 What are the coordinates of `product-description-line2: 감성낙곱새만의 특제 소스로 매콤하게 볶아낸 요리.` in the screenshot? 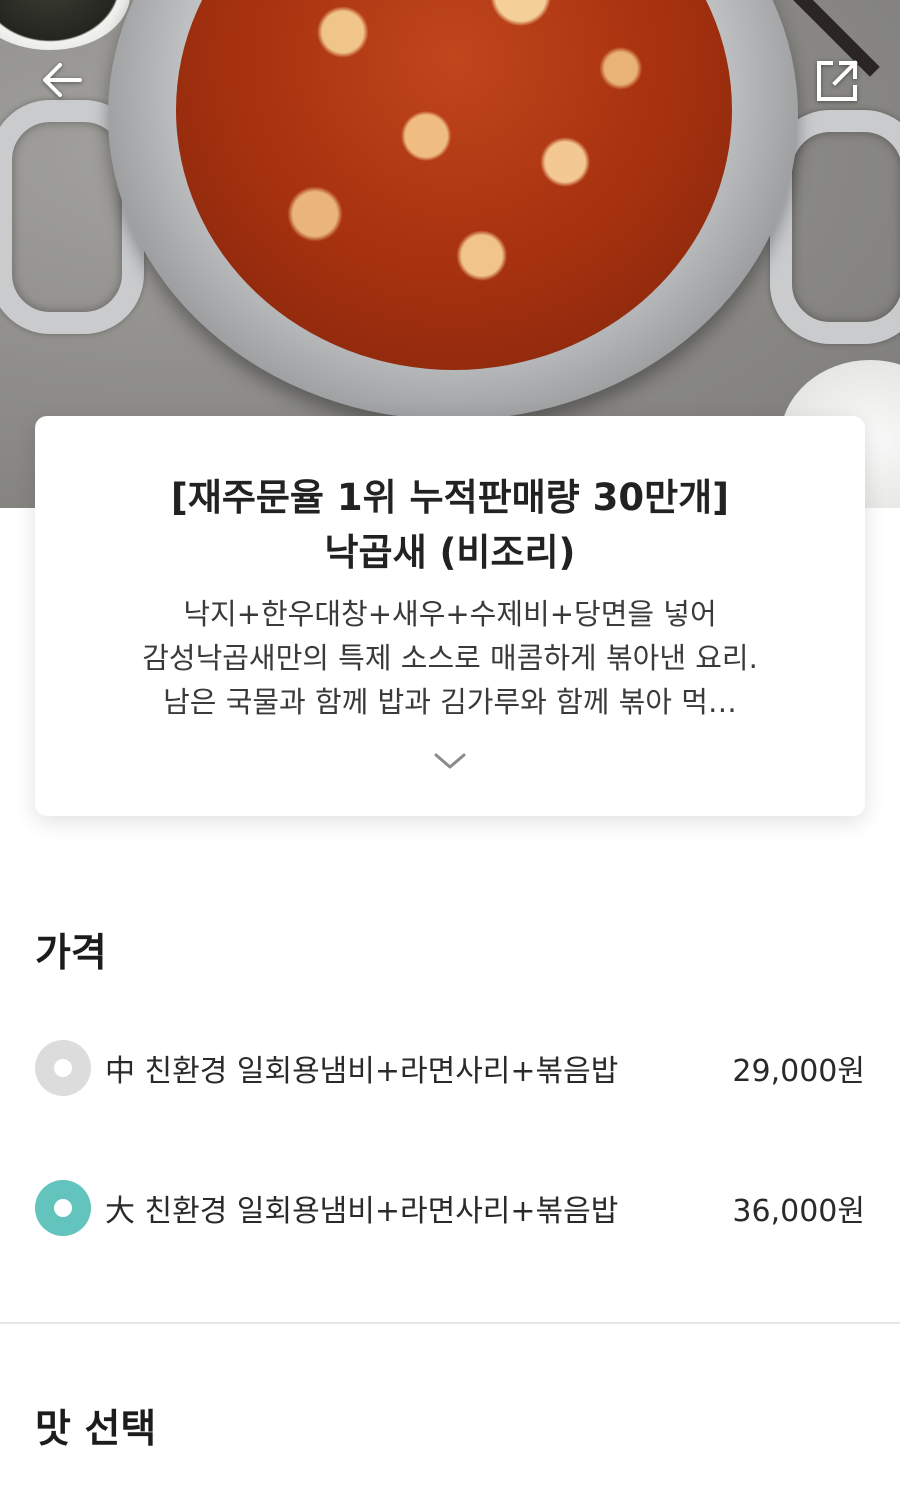 It's located at (450, 658).